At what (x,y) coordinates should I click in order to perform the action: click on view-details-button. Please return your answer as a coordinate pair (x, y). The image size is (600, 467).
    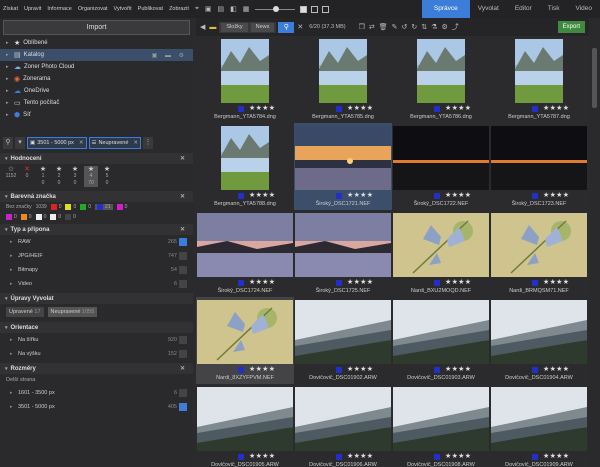
    Looking at the image, I should click on (326, 9).